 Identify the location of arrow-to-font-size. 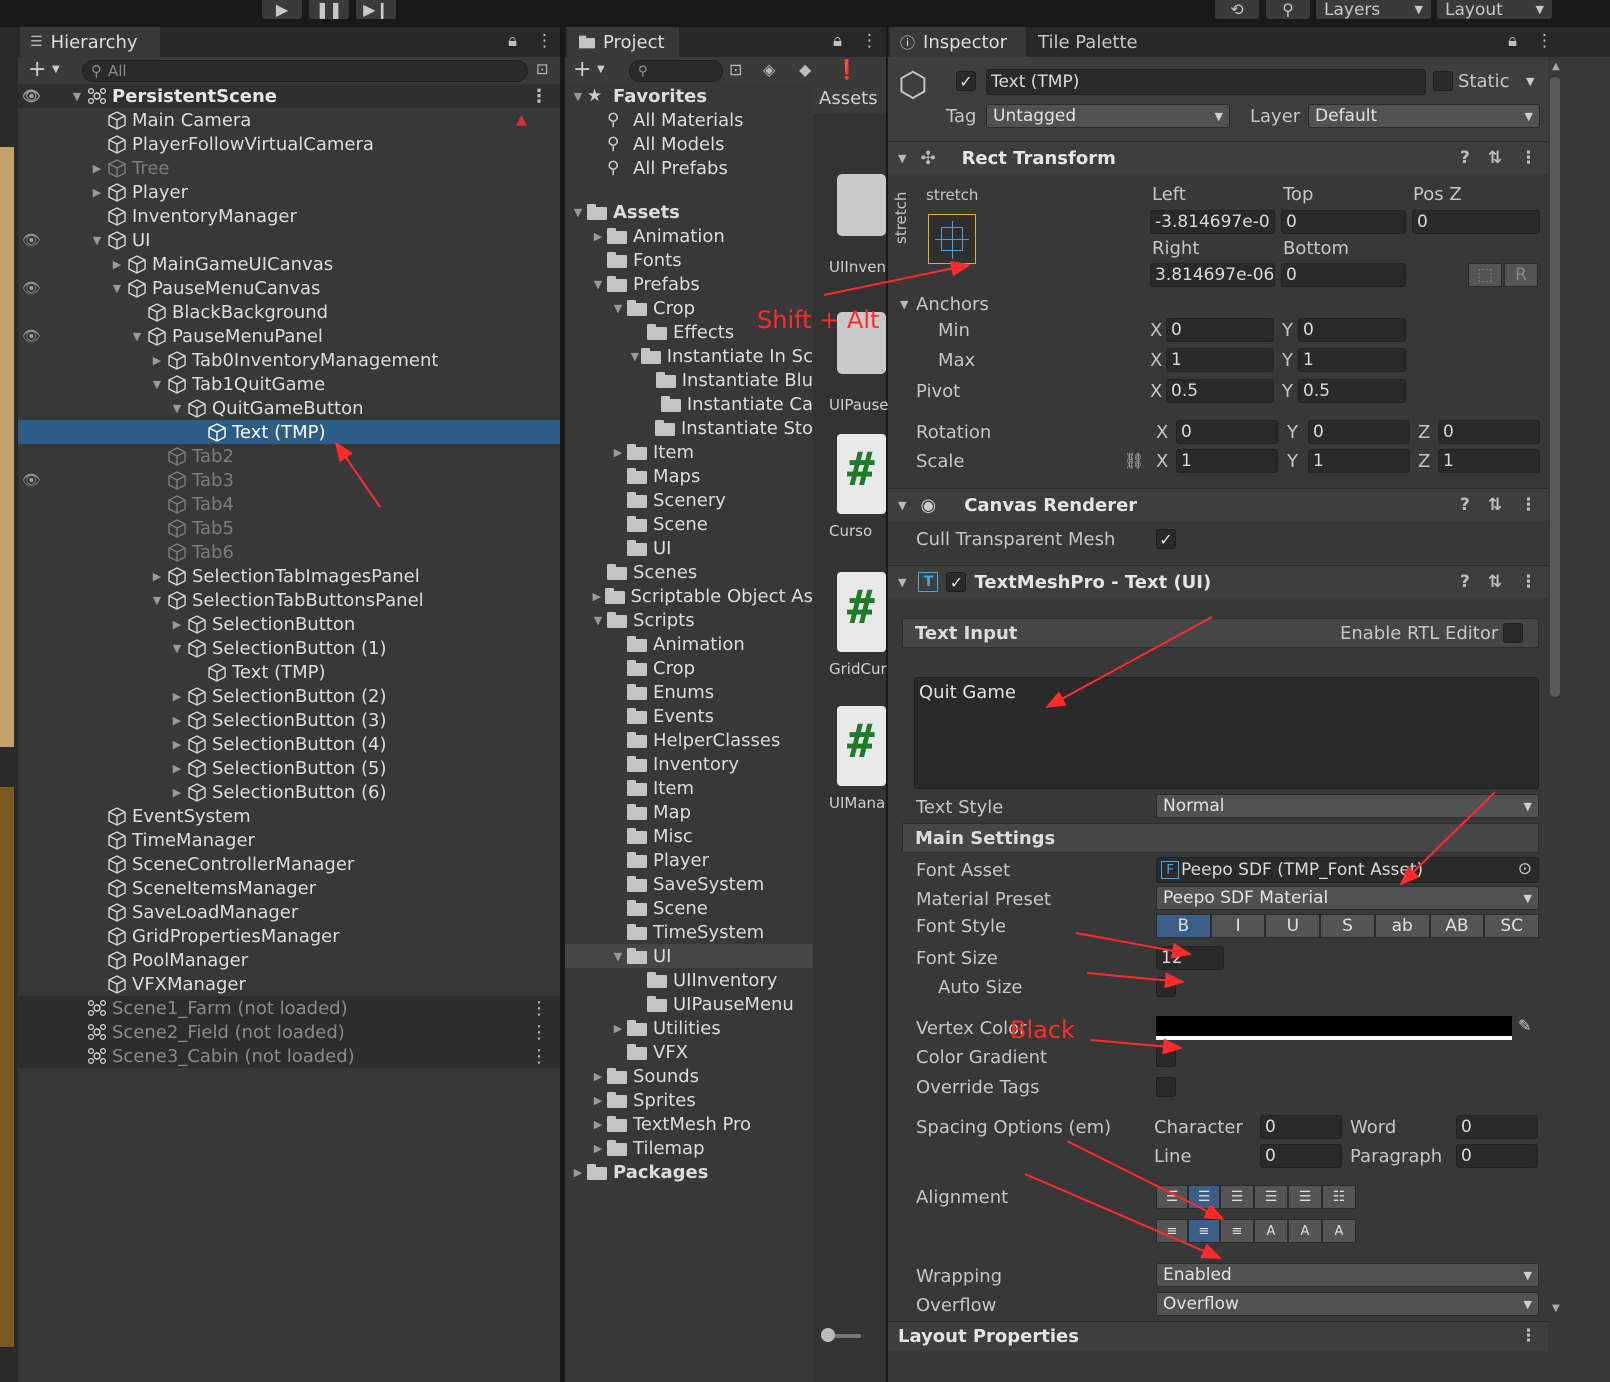
(1135, 980).